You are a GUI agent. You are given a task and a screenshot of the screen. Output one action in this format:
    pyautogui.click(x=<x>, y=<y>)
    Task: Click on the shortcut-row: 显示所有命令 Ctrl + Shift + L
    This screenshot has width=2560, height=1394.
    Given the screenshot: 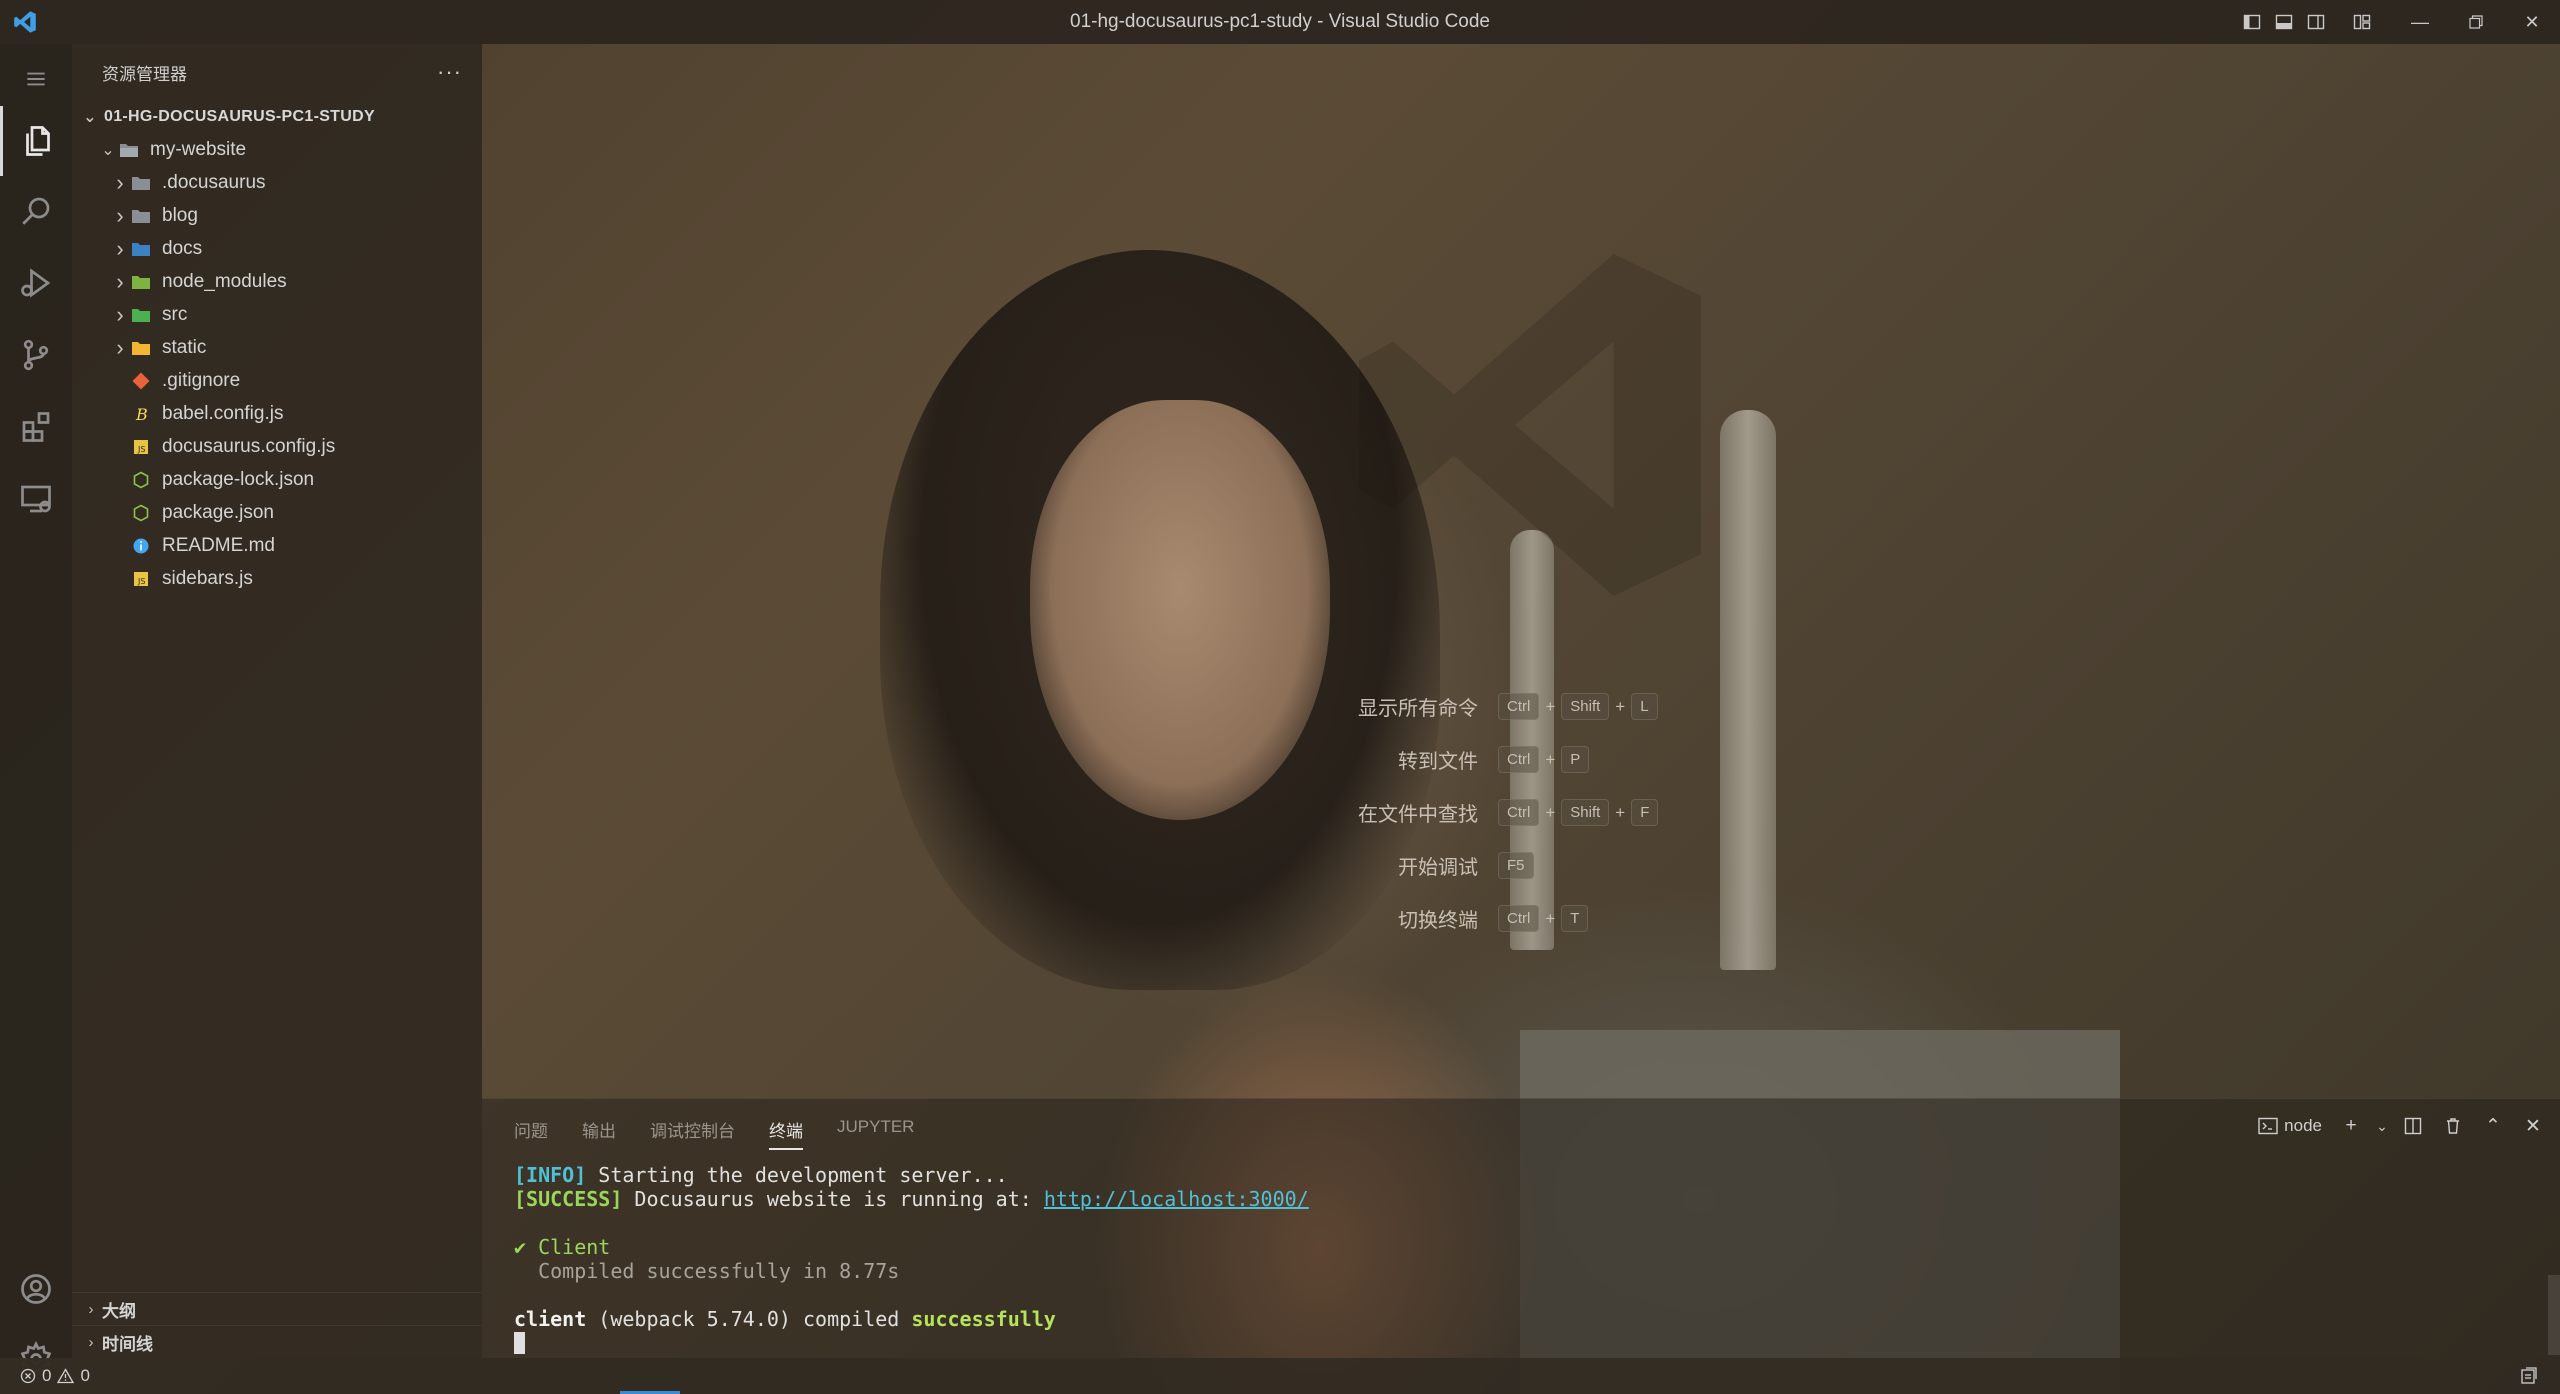 What is the action you would take?
    pyautogui.click(x=1501, y=706)
    